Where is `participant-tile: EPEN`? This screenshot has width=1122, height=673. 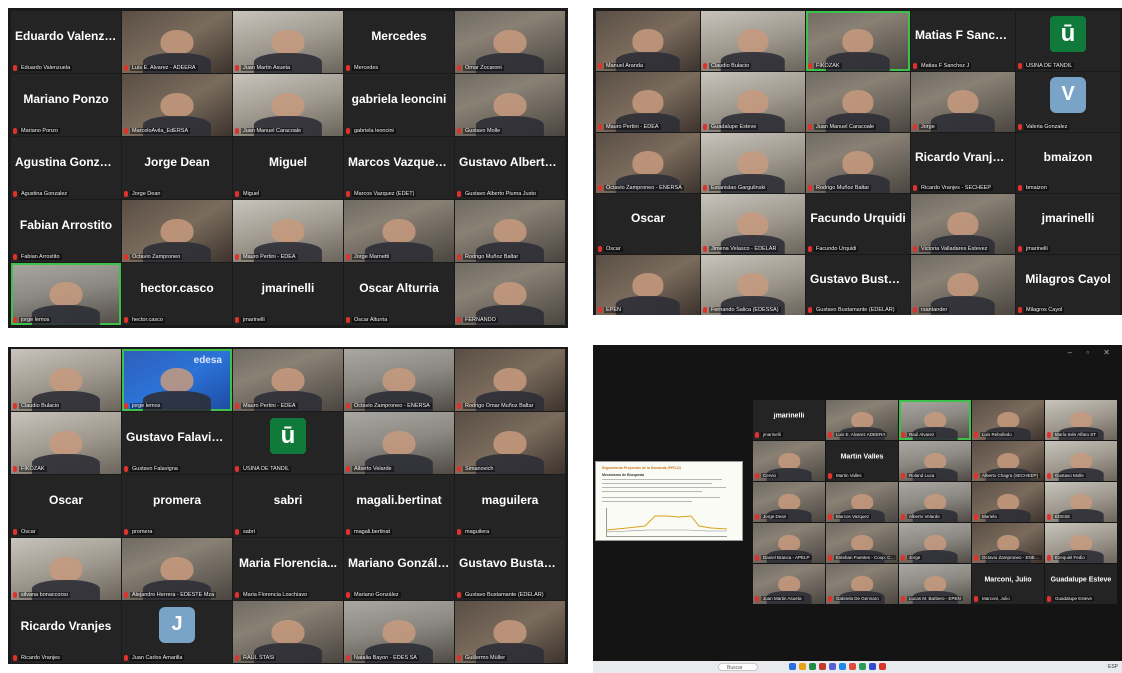 participant-tile: EPEN is located at coordinates (648, 285).